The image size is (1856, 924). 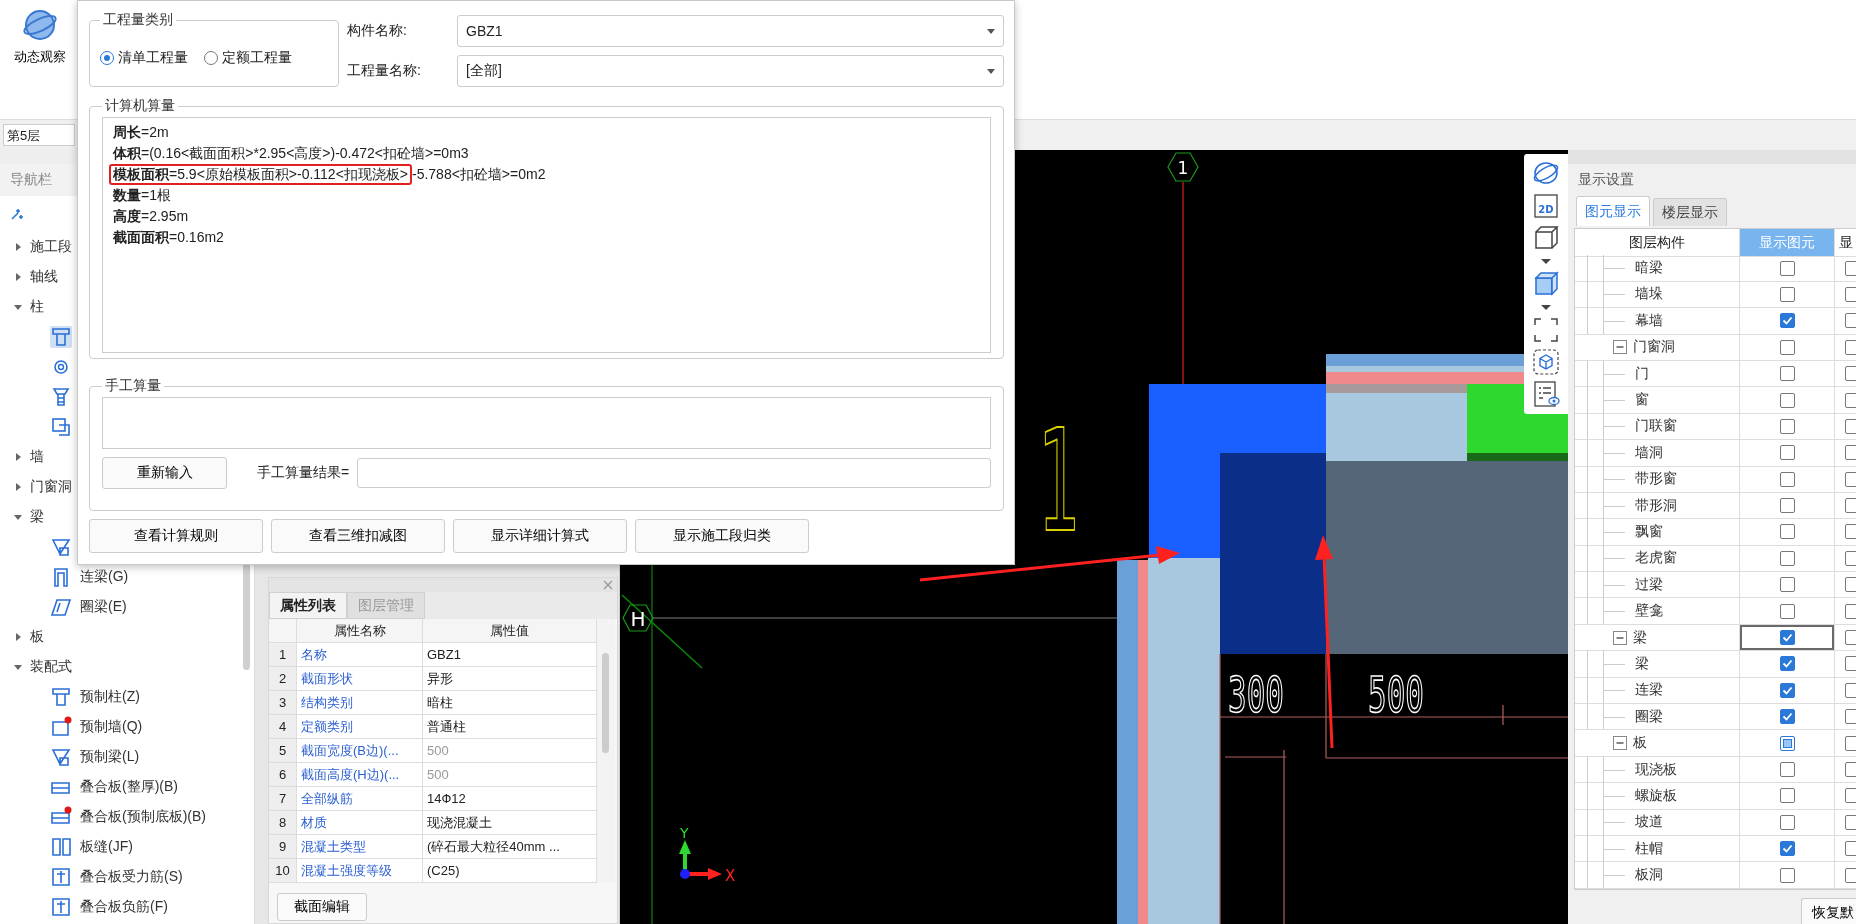 I want to click on tree-label: 叠合板(预制底板)(B), so click(x=143, y=817).